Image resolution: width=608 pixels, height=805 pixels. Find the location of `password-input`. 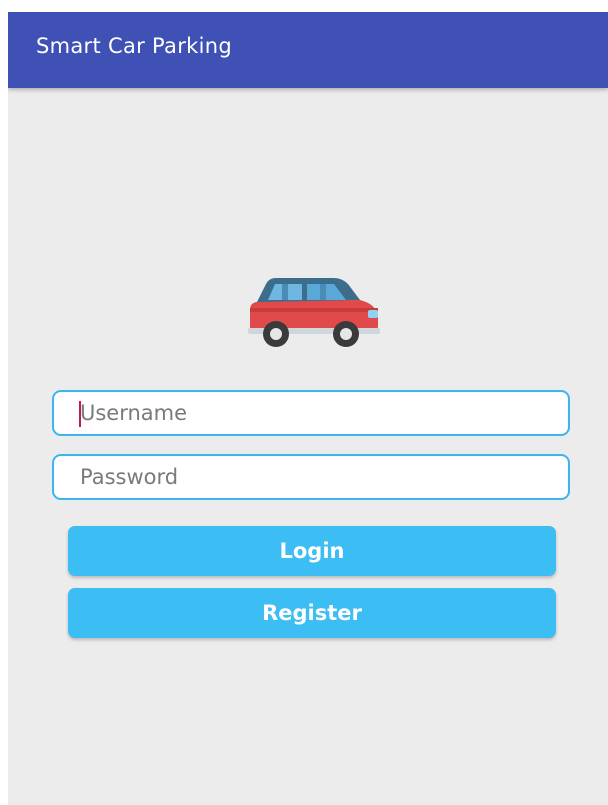

password-input is located at coordinates (311, 477).